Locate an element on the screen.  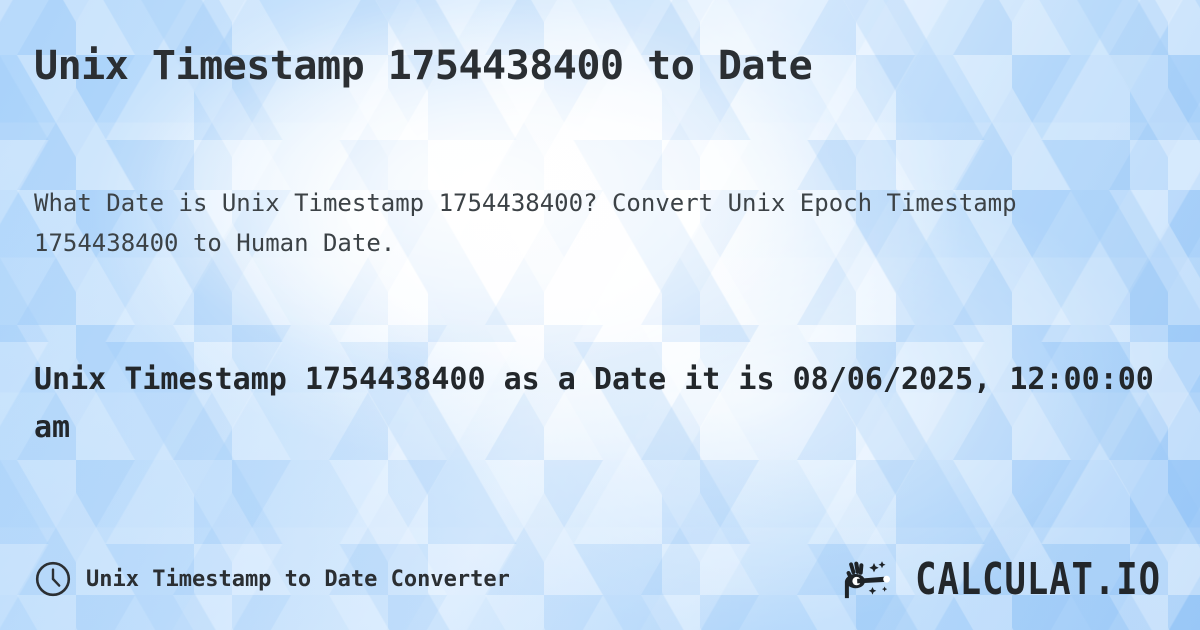
magic-wand-hand-icon is located at coordinates (871, 579).